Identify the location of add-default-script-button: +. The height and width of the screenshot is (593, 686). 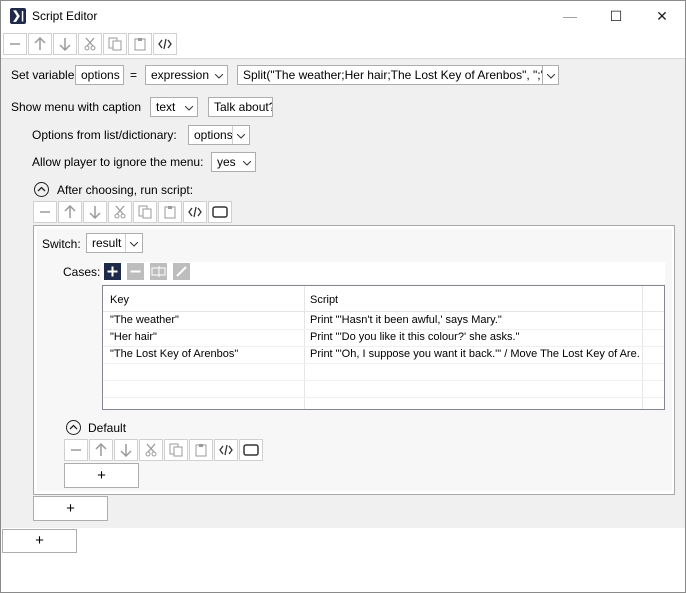
(101, 475).